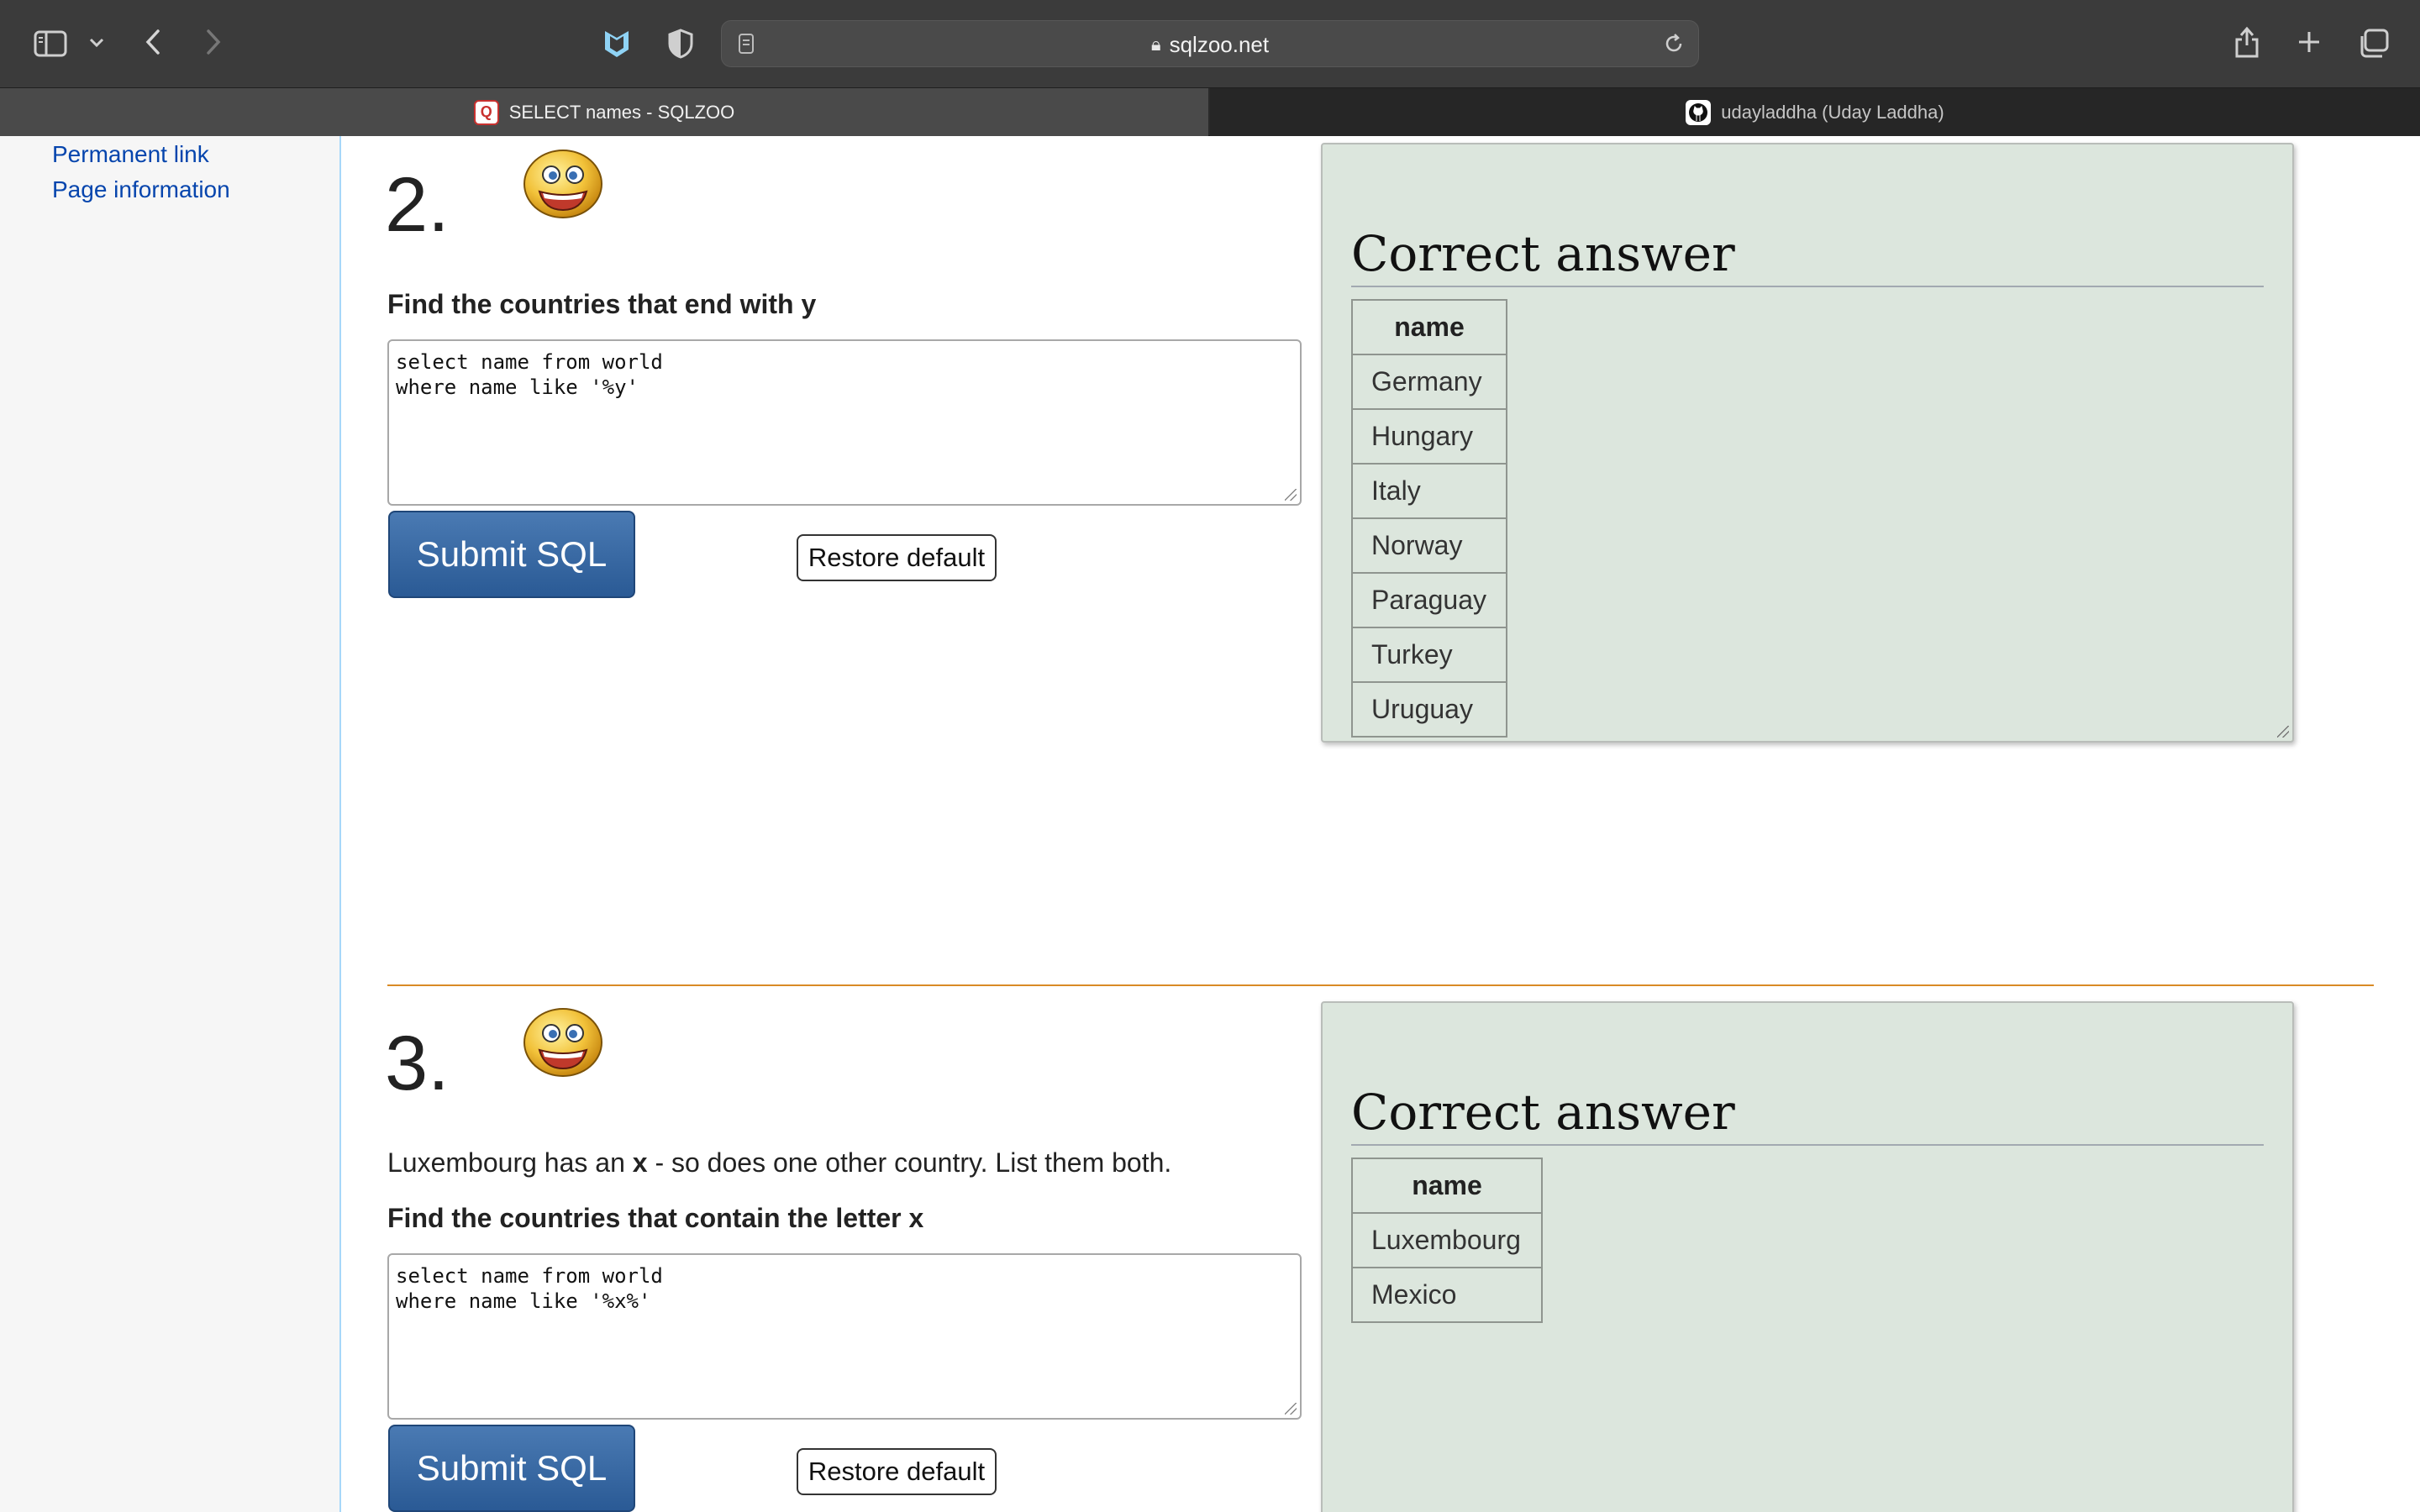  Describe the element at coordinates (1380, 985) in the screenshot. I see `section-divider` at that location.